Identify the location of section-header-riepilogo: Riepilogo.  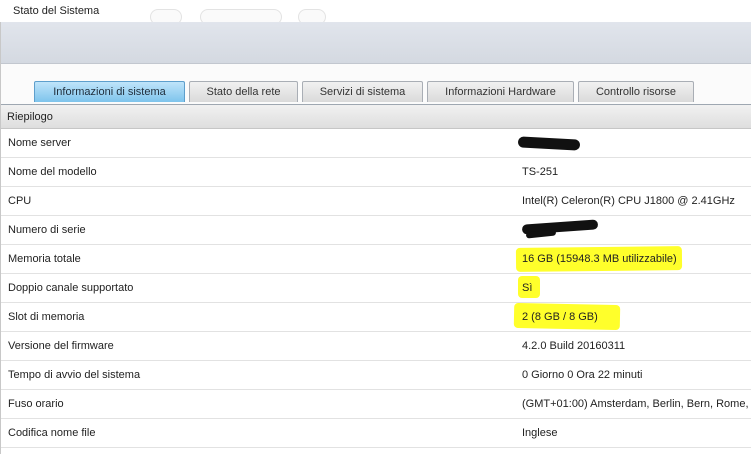
(376, 117).